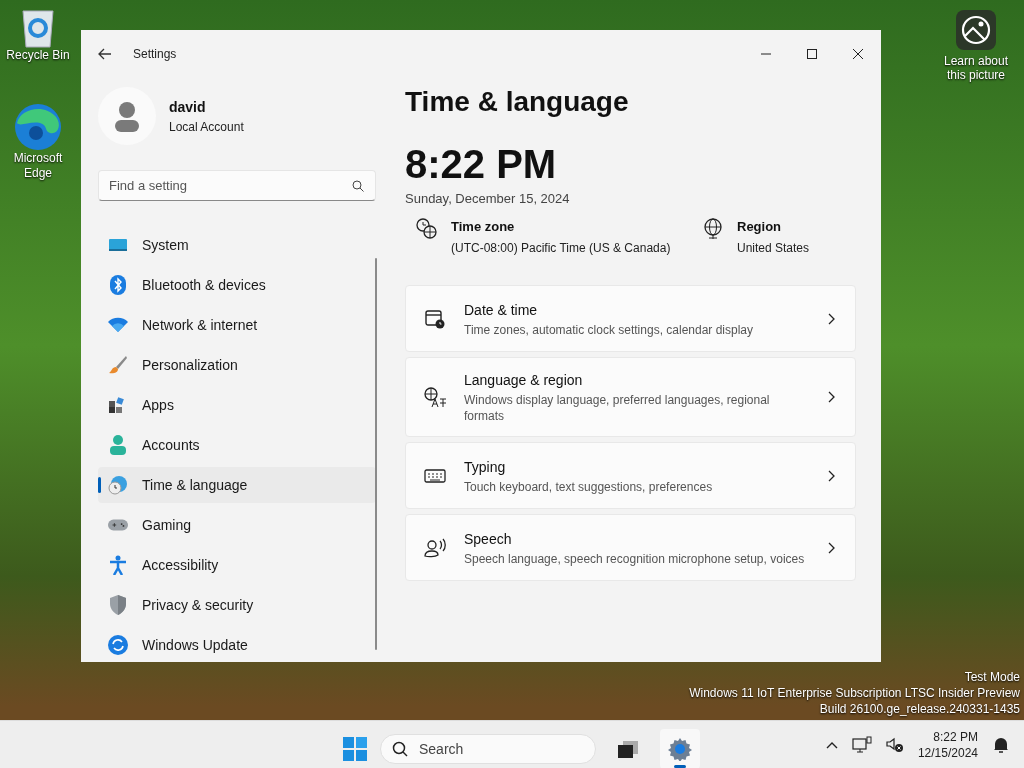  I want to click on sidebar-label: Network & internet, so click(200, 325).